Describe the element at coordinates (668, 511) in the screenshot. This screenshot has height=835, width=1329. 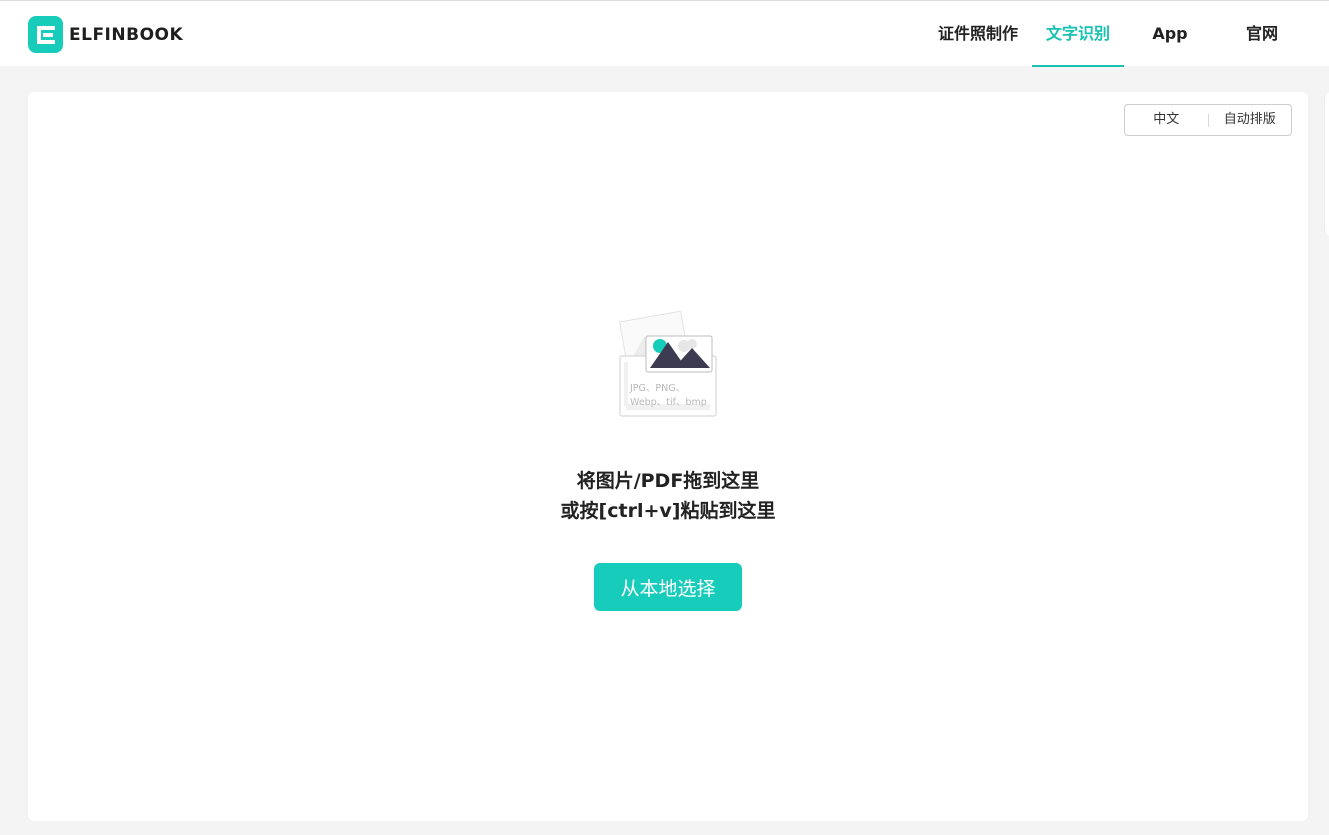
I see `paste-hint: 或按[ctrl+v]粘贴到这里` at that location.